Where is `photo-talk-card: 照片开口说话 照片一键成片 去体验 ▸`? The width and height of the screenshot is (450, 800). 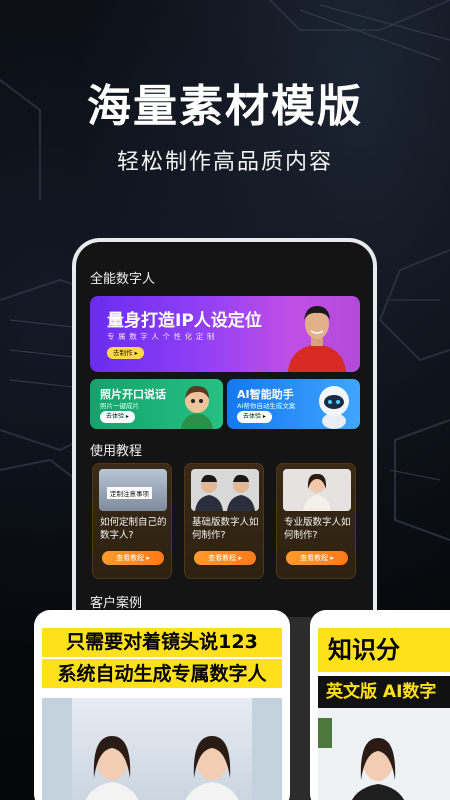
photo-talk-card: 照片开口说话 照片一键成片 去体验 ▸ is located at coordinates (156, 404).